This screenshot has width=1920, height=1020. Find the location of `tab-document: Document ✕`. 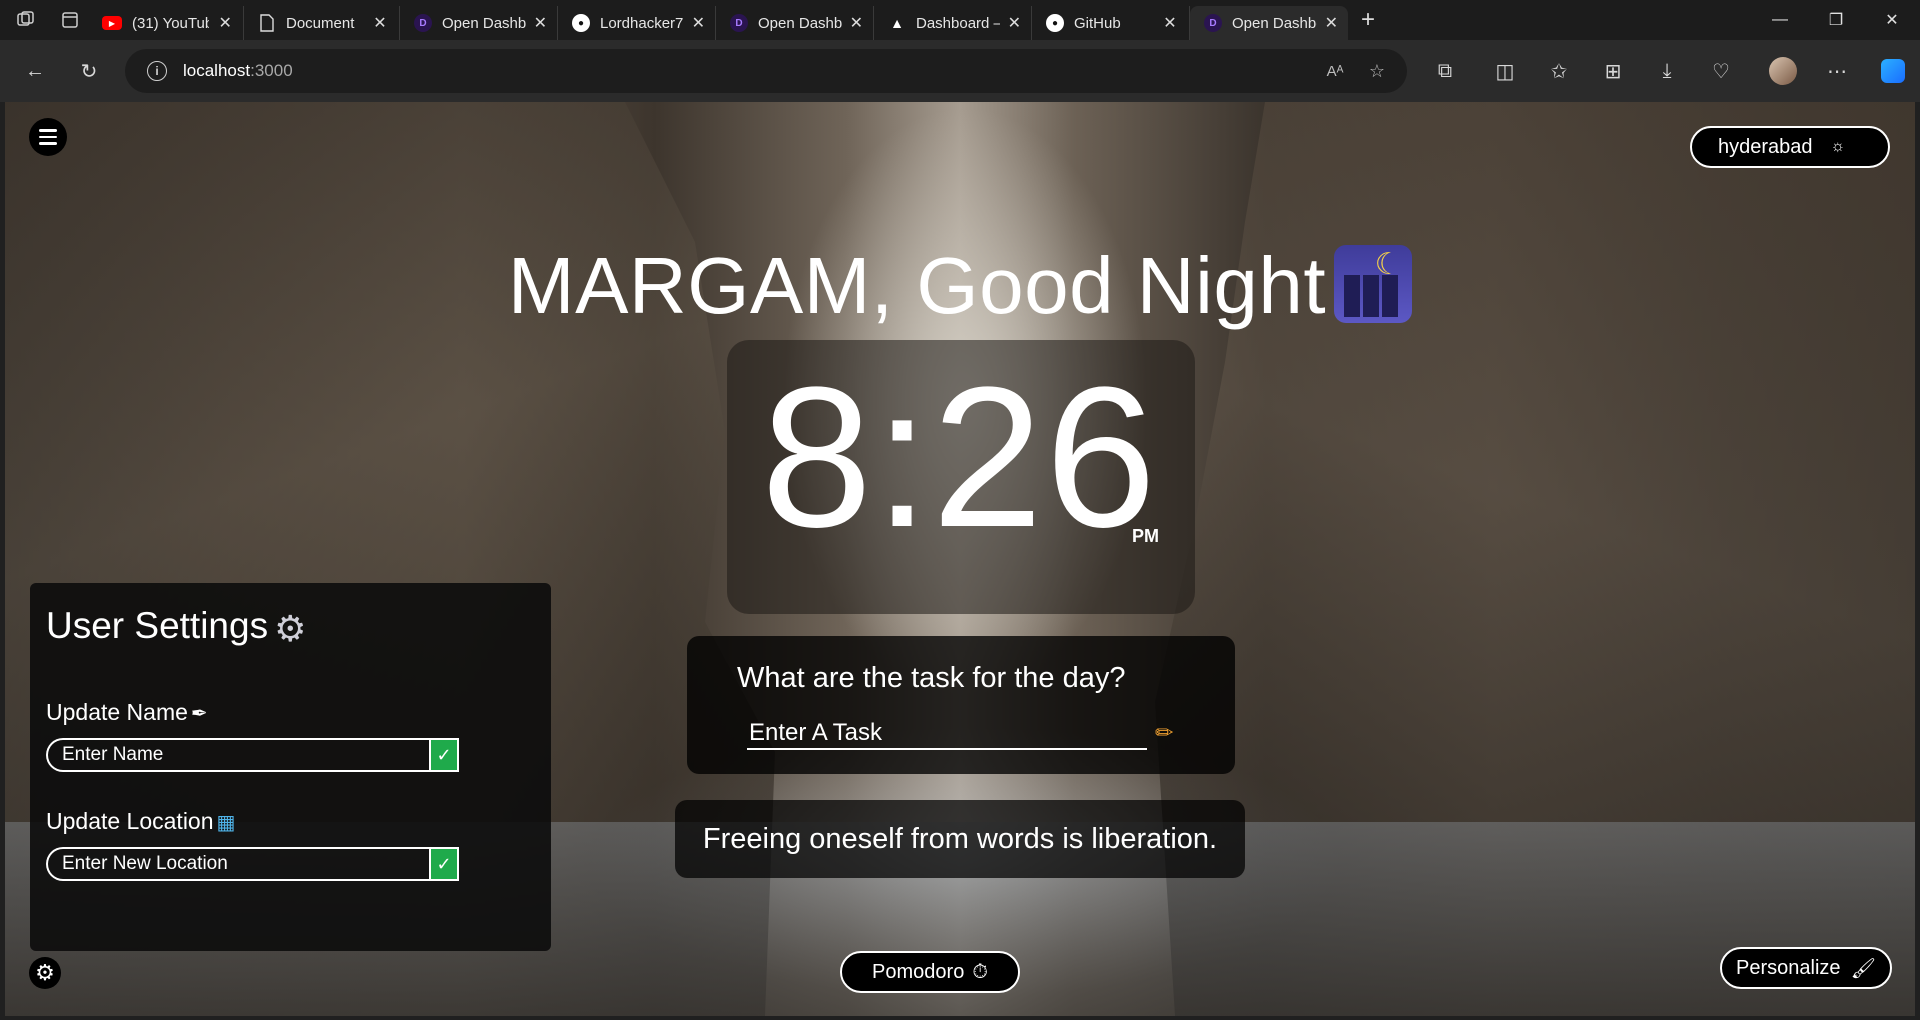

tab-document: Document ✕ is located at coordinates (322, 23).